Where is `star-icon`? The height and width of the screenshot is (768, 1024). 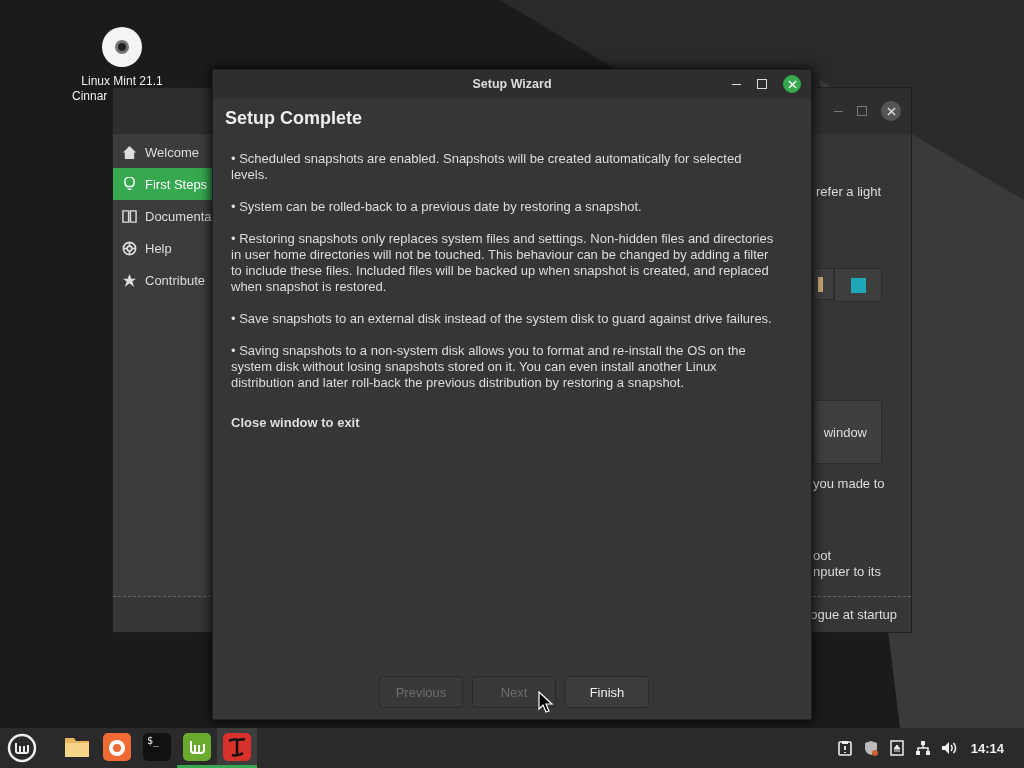 star-icon is located at coordinates (129, 280).